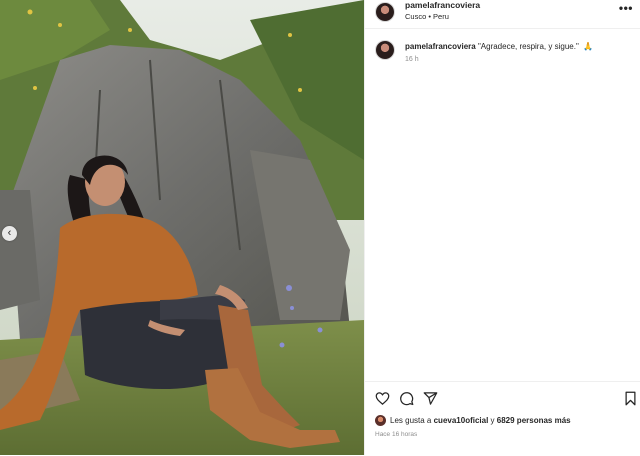 The width and height of the screenshot is (640, 456). Describe the element at coordinates (534, 420) in the screenshot. I see `likes-count: 6829 personas más` at that location.